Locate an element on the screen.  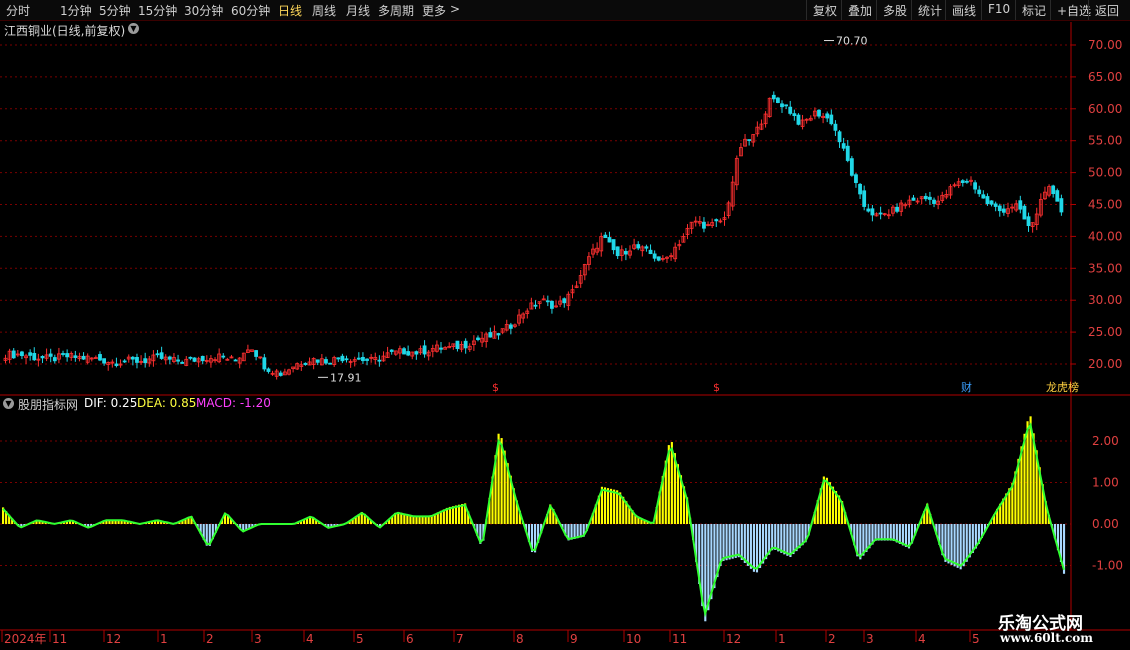
macd-value: MACD: -1.20 is located at coordinates (233, 403).